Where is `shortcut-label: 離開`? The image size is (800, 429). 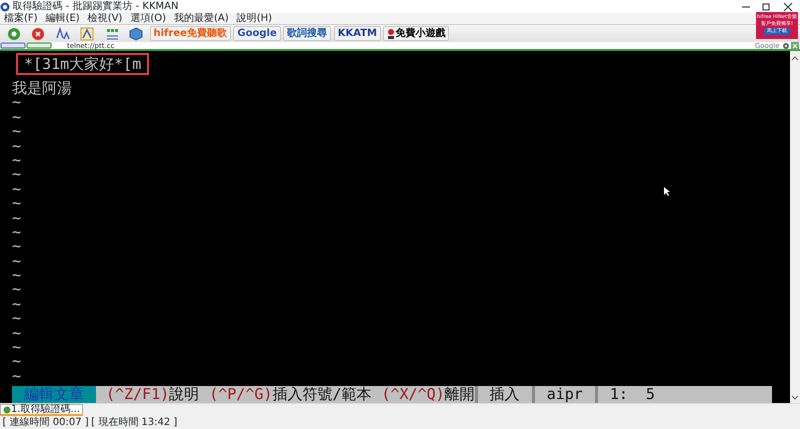 shortcut-label: 離開 is located at coordinates (459, 394).